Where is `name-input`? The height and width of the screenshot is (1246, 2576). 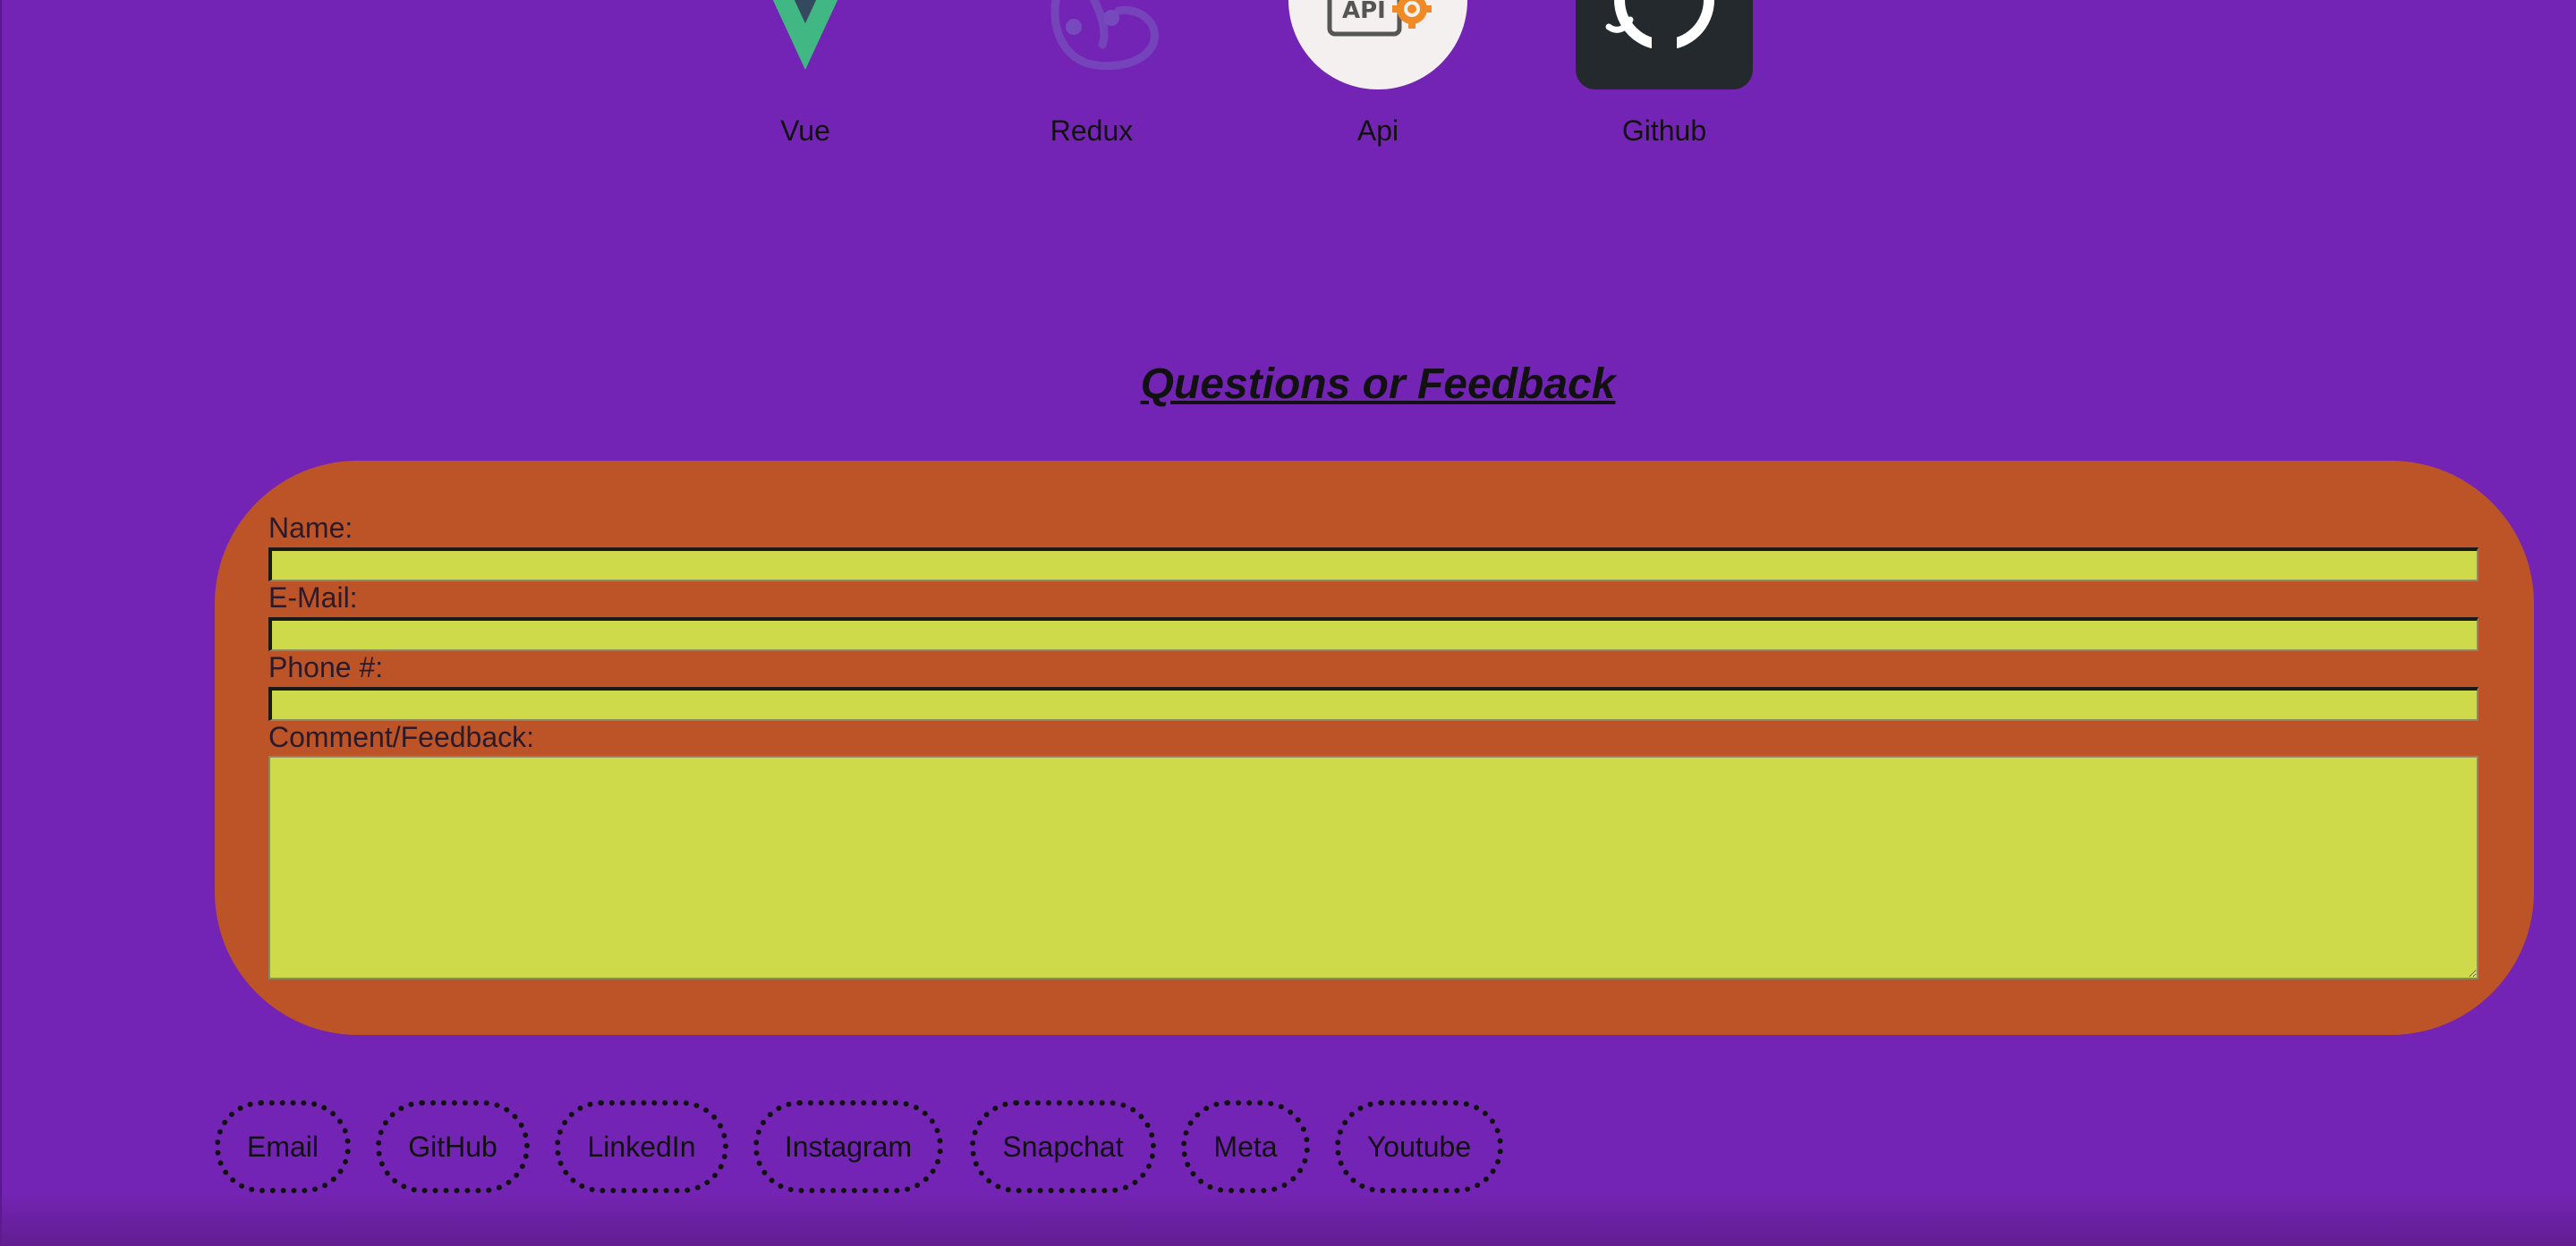
name-input is located at coordinates (1373, 564).